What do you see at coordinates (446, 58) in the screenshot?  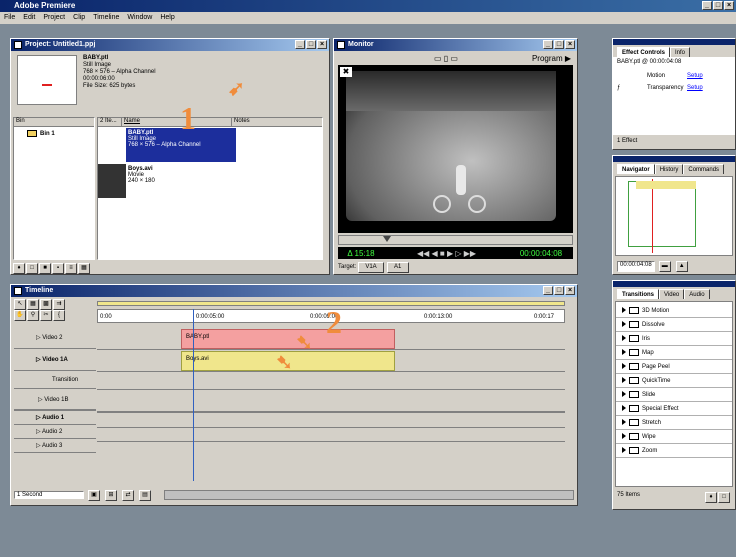 I see `monitor-view-buttons: ▭ ▯ ▭` at bounding box center [446, 58].